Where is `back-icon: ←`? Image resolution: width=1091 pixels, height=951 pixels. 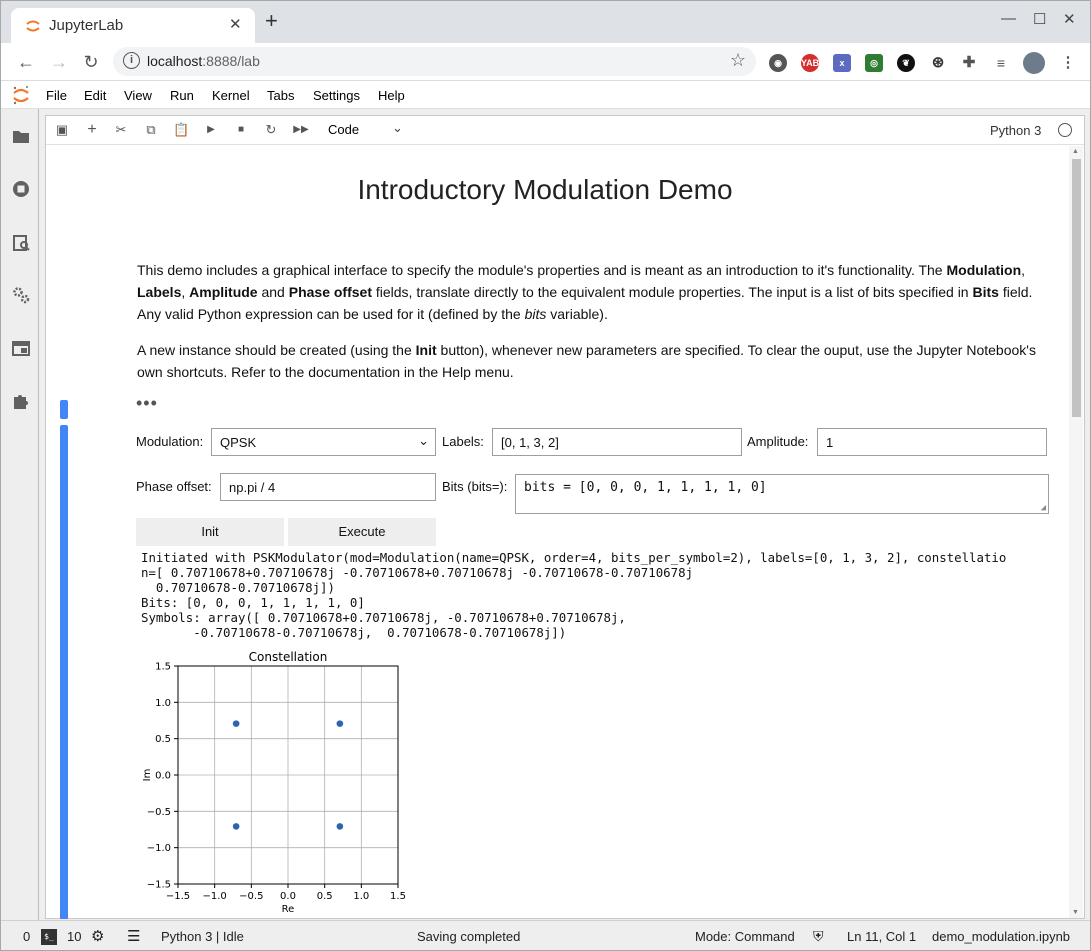 back-icon: ← is located at coordinates (26, 62).